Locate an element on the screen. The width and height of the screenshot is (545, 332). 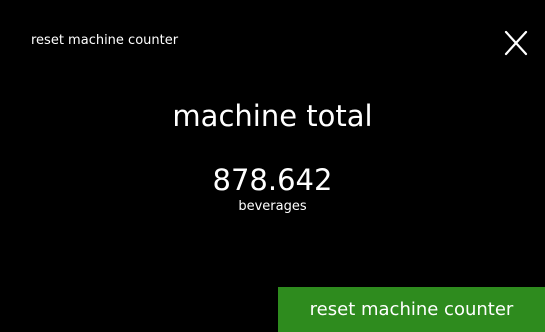
close-icon is located at coordinates (516, 43).